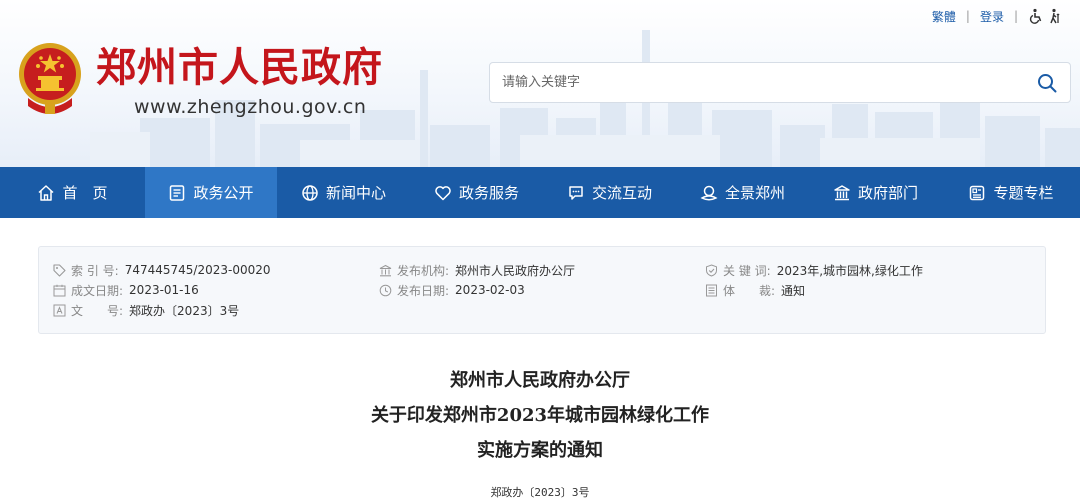 This screenshot has height=501, width=1080. Describe the element at coordinates (1023, 193) in the screenshot. I see `nav-label: 专题专栏` at that location.